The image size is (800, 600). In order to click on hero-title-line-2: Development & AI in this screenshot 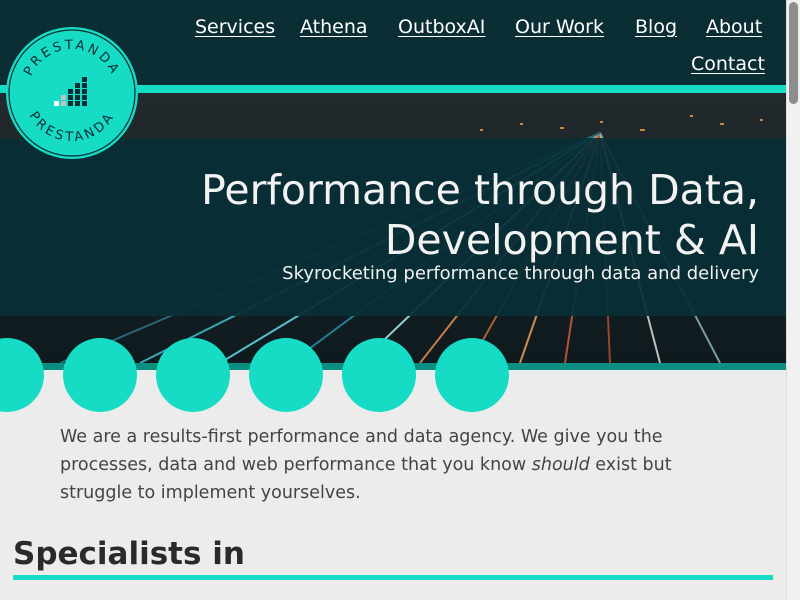, I will do `click(571, 240)`.